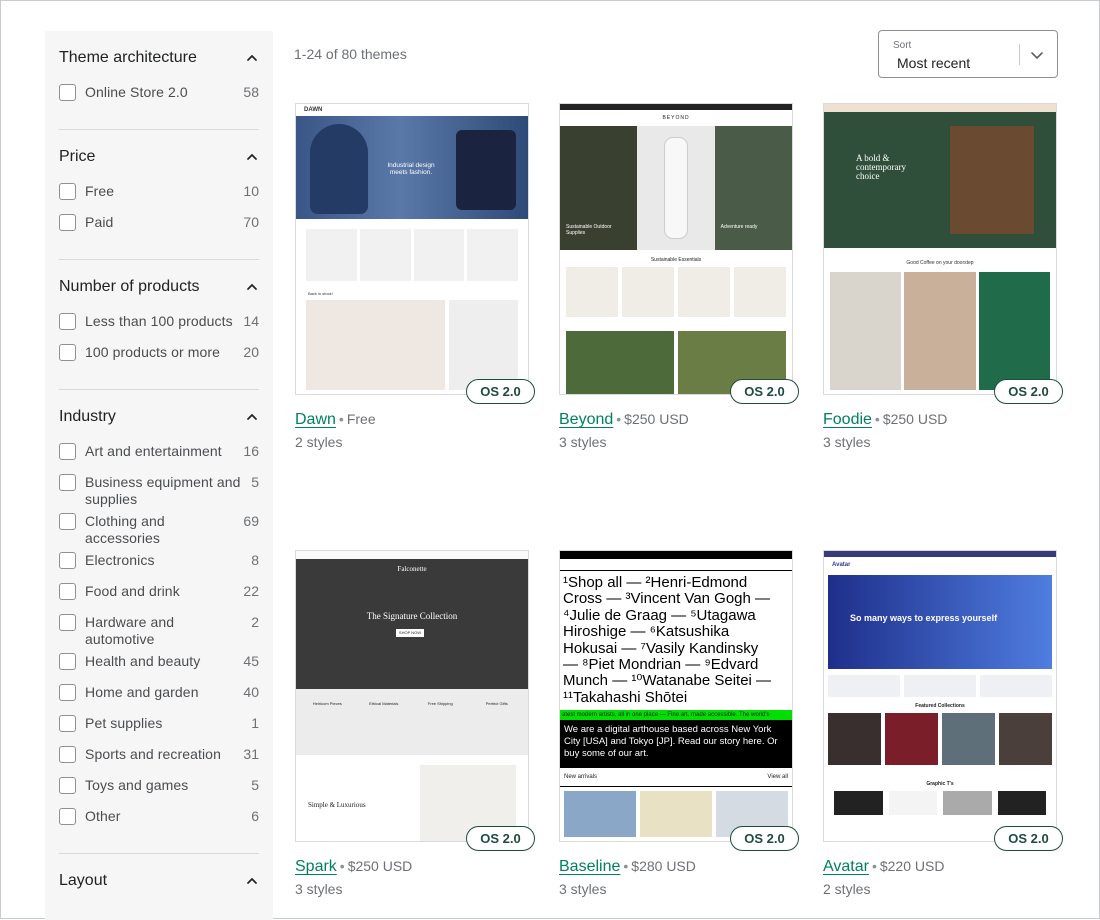 The height and width of the screenshot is (920, 1100). I want to click on filter-option: Paid 70, so click(159, 227).